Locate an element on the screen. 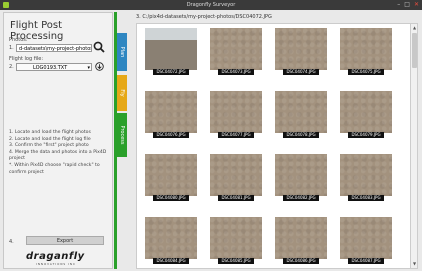 This screenshot has height=271, width=422. thumbnail-caption: DSC04077.JPG is located at coordinates (236, 135).